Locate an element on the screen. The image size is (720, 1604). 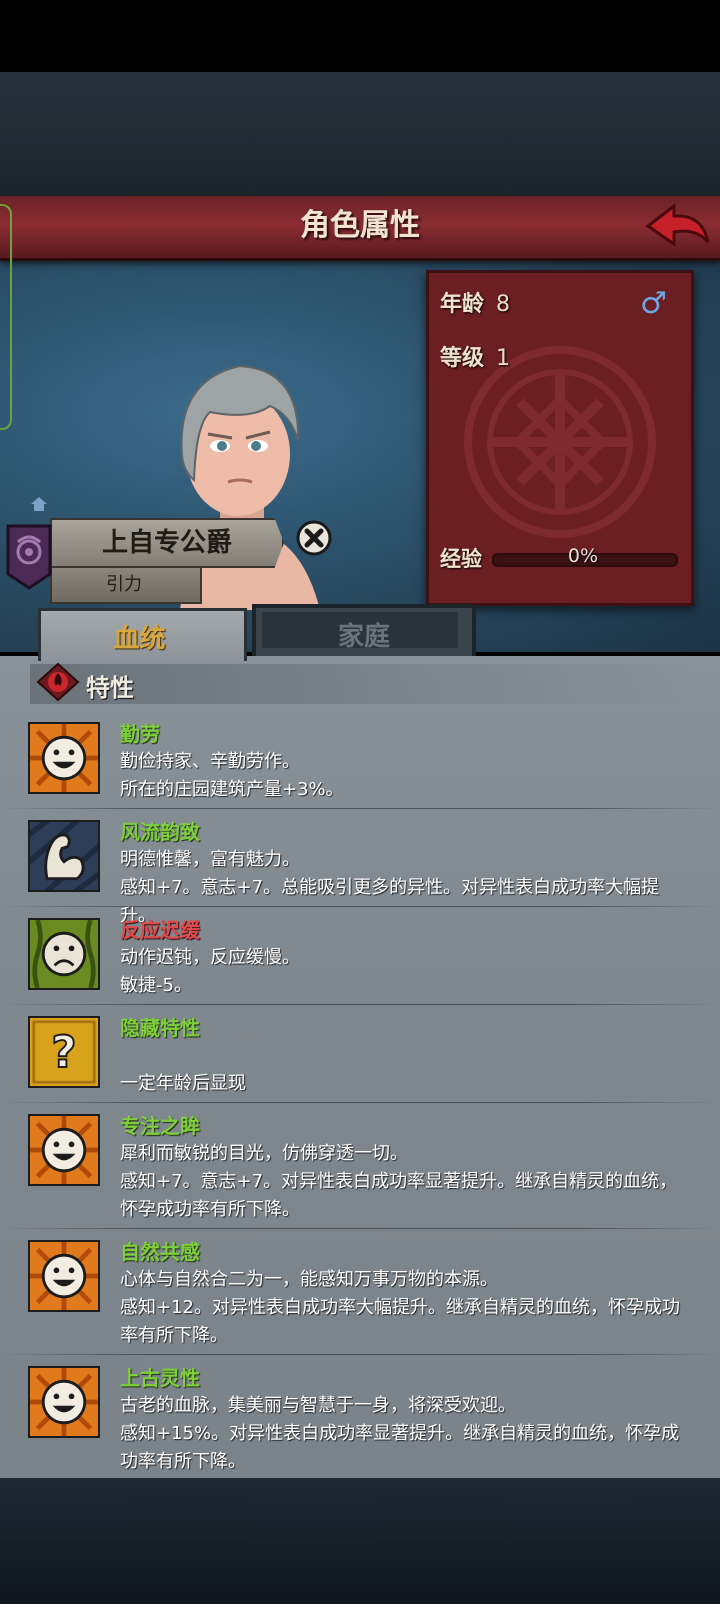
trait-name: 上古灵性 is located at coordinates (160, 1378).